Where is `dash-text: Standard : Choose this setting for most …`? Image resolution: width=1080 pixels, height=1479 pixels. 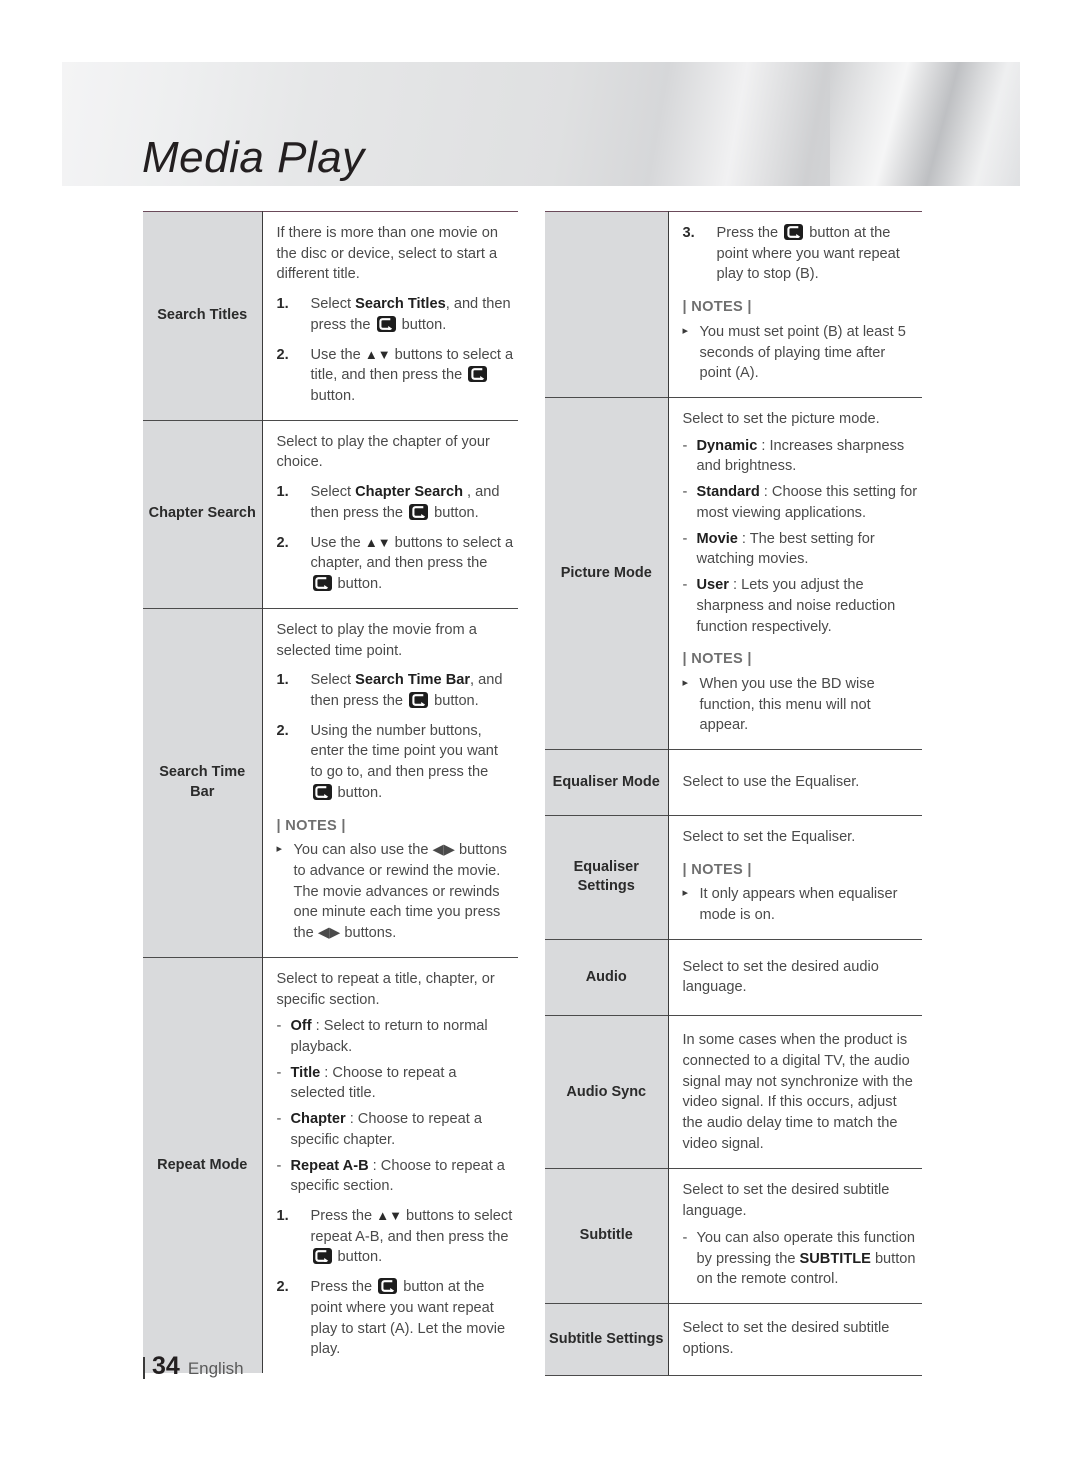
dash-text: Standard : Choose this setting for most … is located at coordinates (808, 502).